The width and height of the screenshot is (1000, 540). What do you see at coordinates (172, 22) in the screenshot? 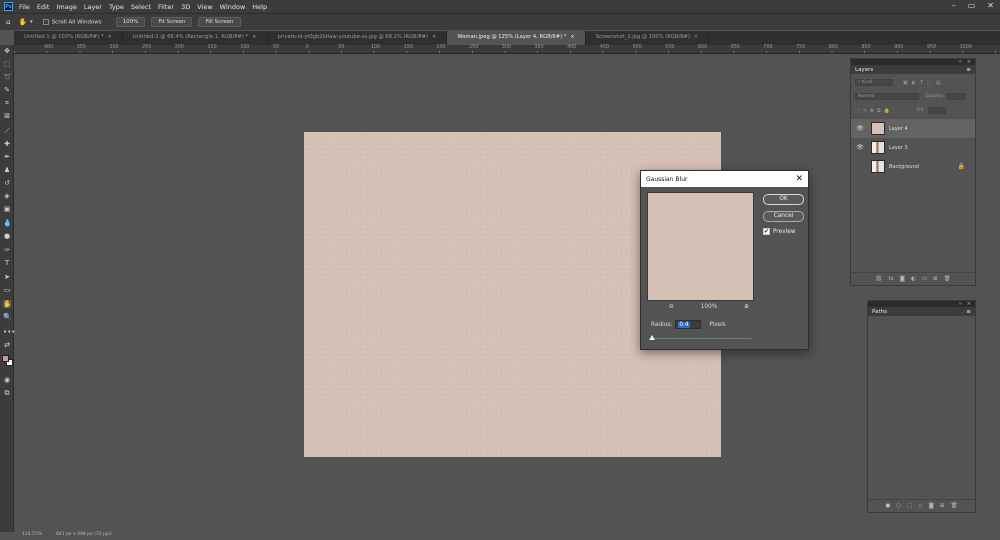
I see `fit-screen-button: Fit Screen` at bounding box center [172, 22].